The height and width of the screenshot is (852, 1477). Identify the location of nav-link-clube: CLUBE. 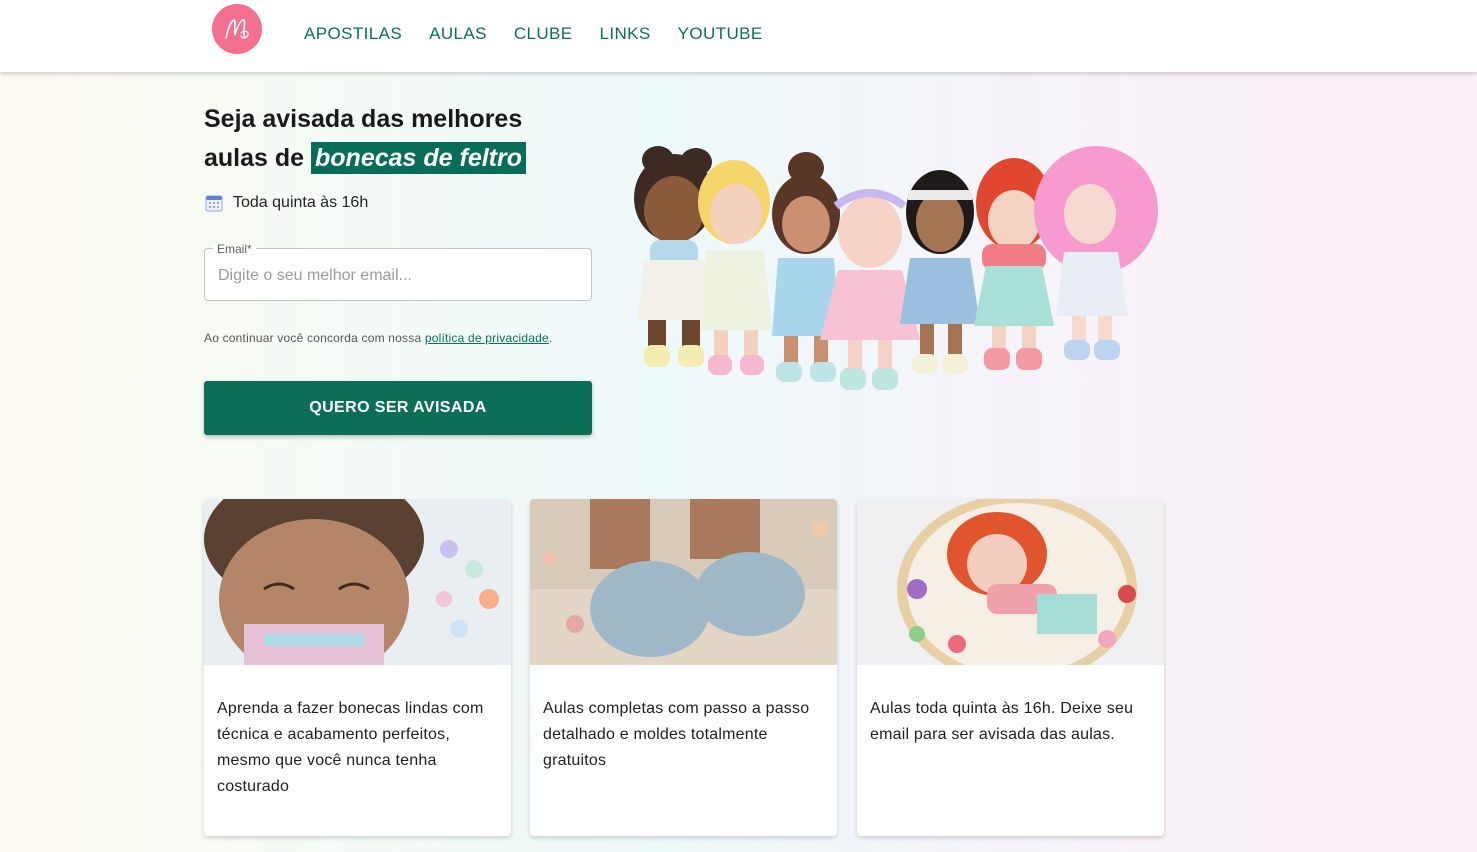
(543, 34).